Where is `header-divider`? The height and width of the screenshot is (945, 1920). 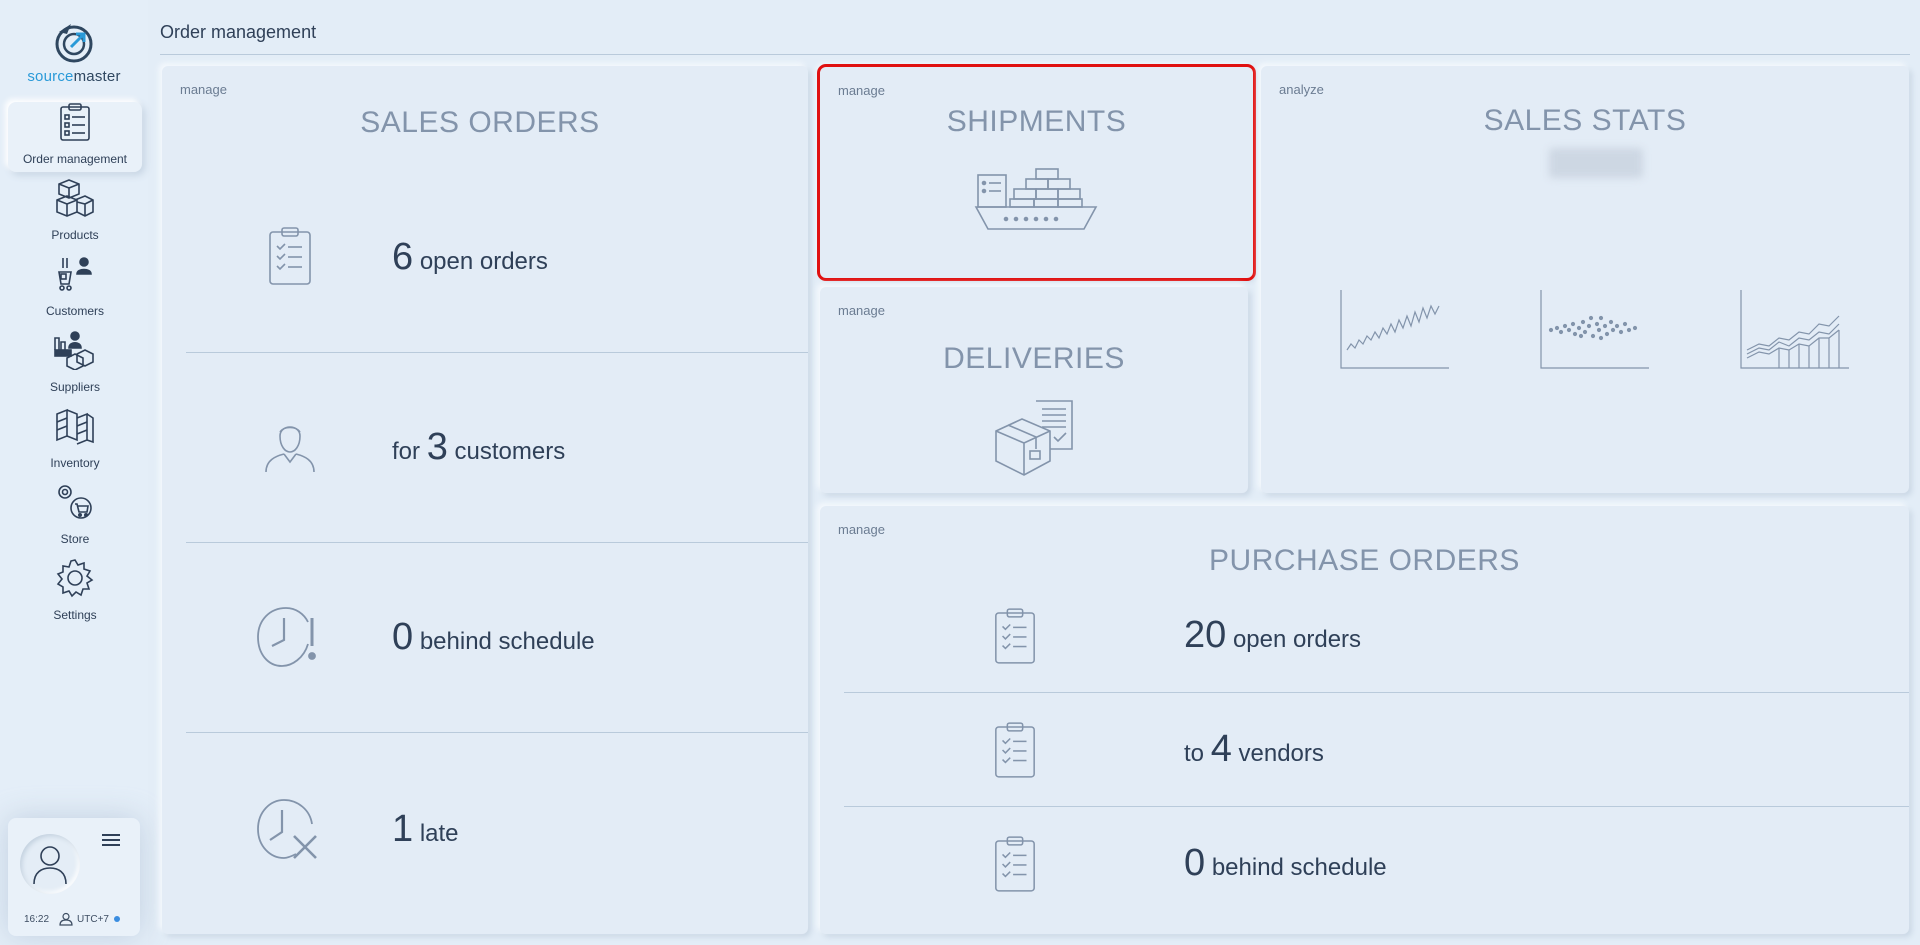 header-divider is located at coordinates (1035, 54).